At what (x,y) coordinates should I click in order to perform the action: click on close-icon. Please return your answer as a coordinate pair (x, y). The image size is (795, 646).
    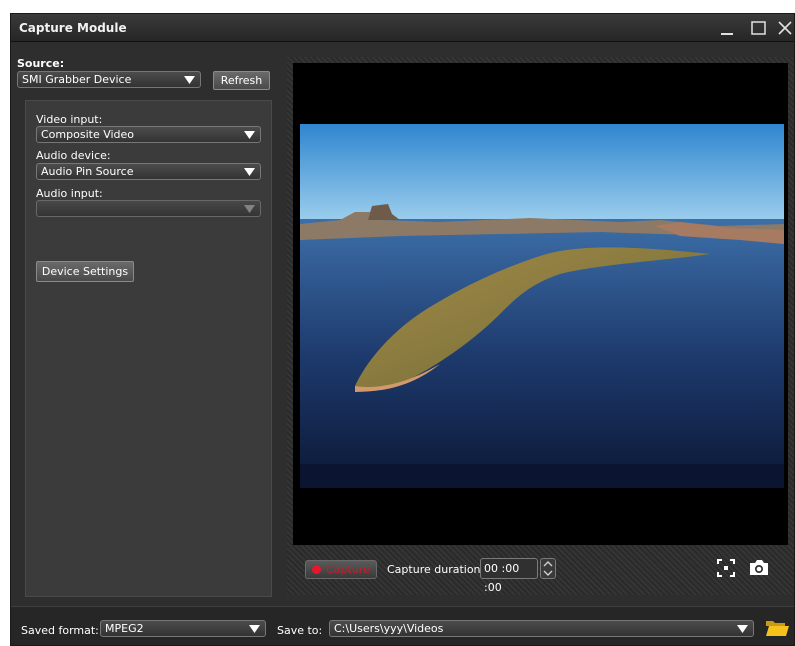
    Looking at the image, I should click on (784, 28).